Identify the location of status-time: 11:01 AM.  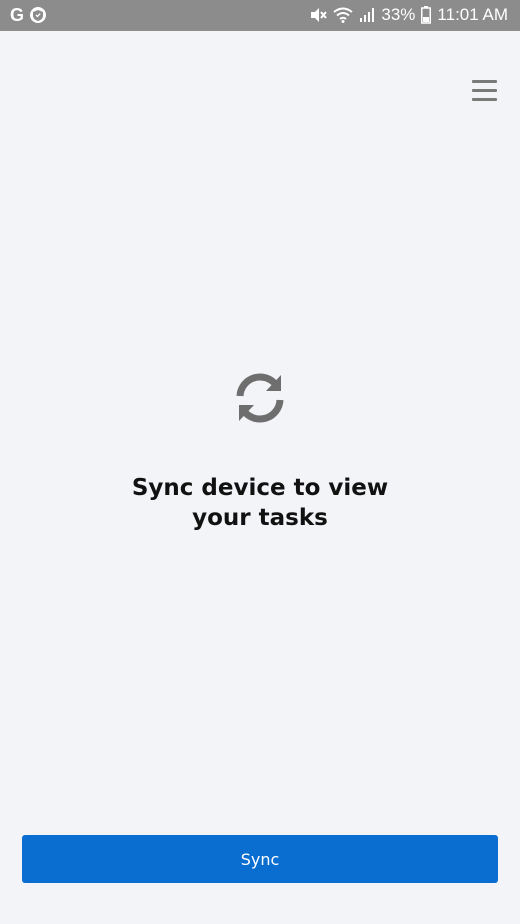
(472, 14).